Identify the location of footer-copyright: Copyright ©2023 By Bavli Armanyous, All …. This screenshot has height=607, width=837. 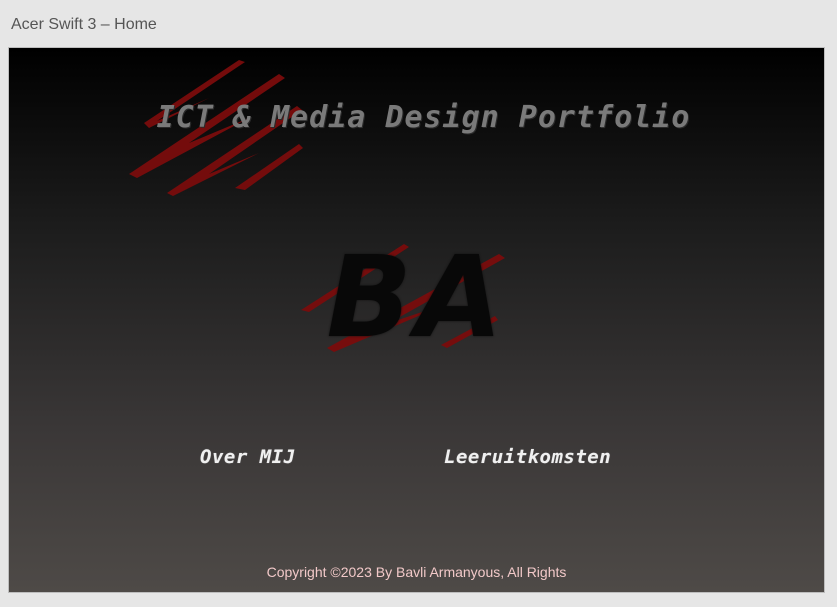
(416, 572).